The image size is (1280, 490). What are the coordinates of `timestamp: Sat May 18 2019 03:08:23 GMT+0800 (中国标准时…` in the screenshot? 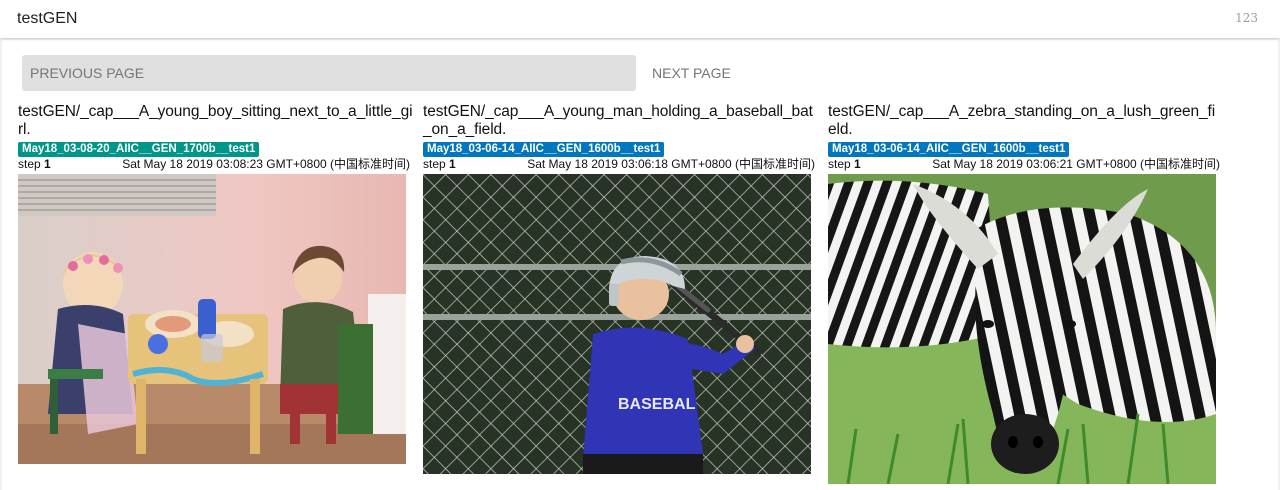 It's located at (266, 164).